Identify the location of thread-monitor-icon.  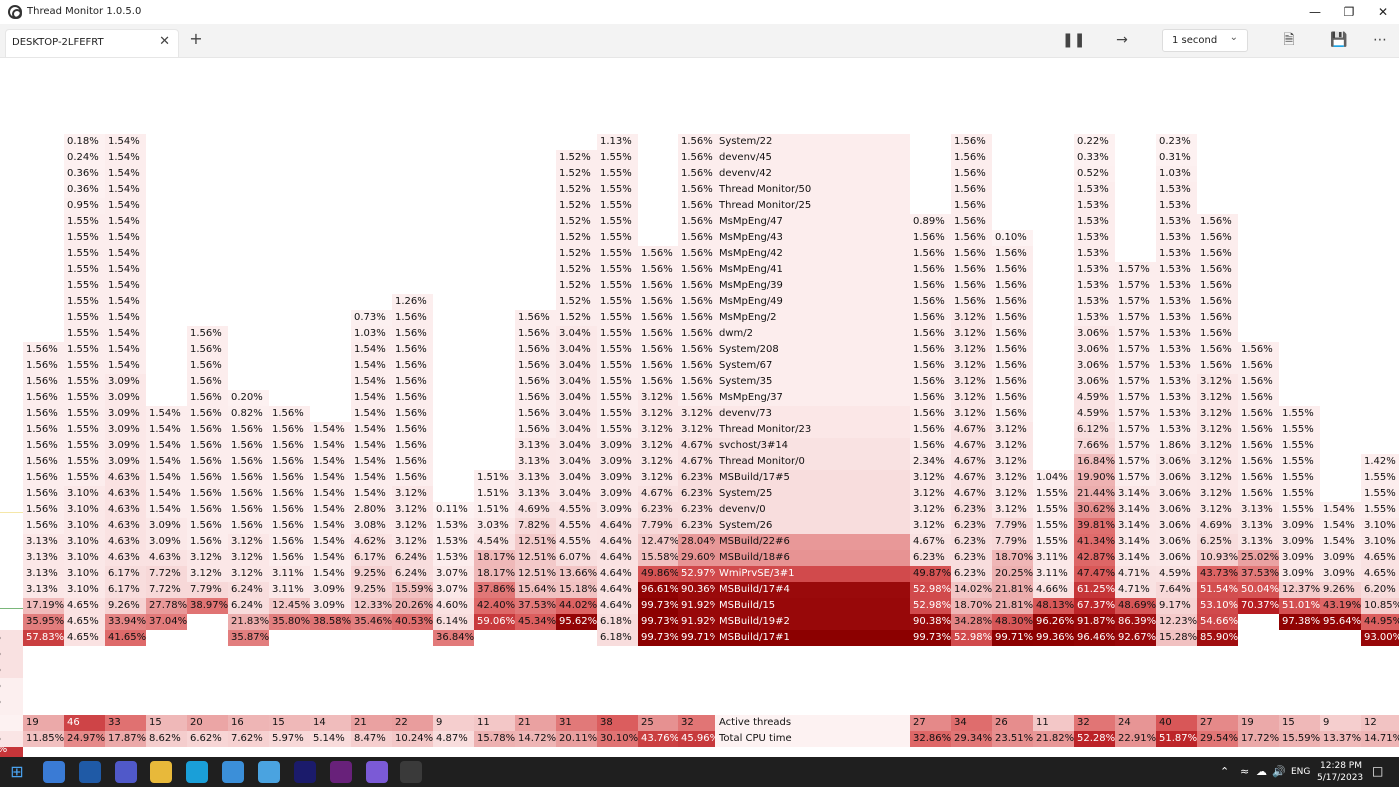
(411, 772).